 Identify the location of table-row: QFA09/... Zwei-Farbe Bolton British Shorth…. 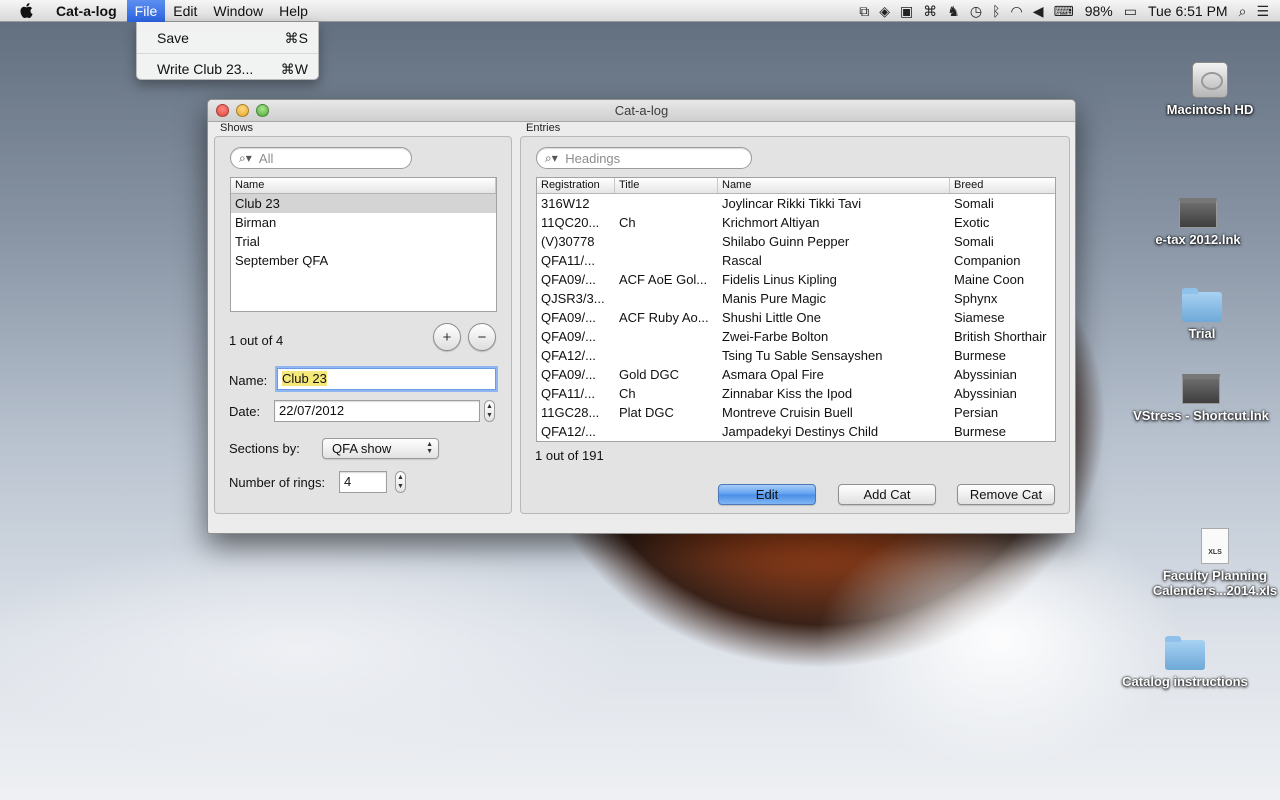
(796, 336).